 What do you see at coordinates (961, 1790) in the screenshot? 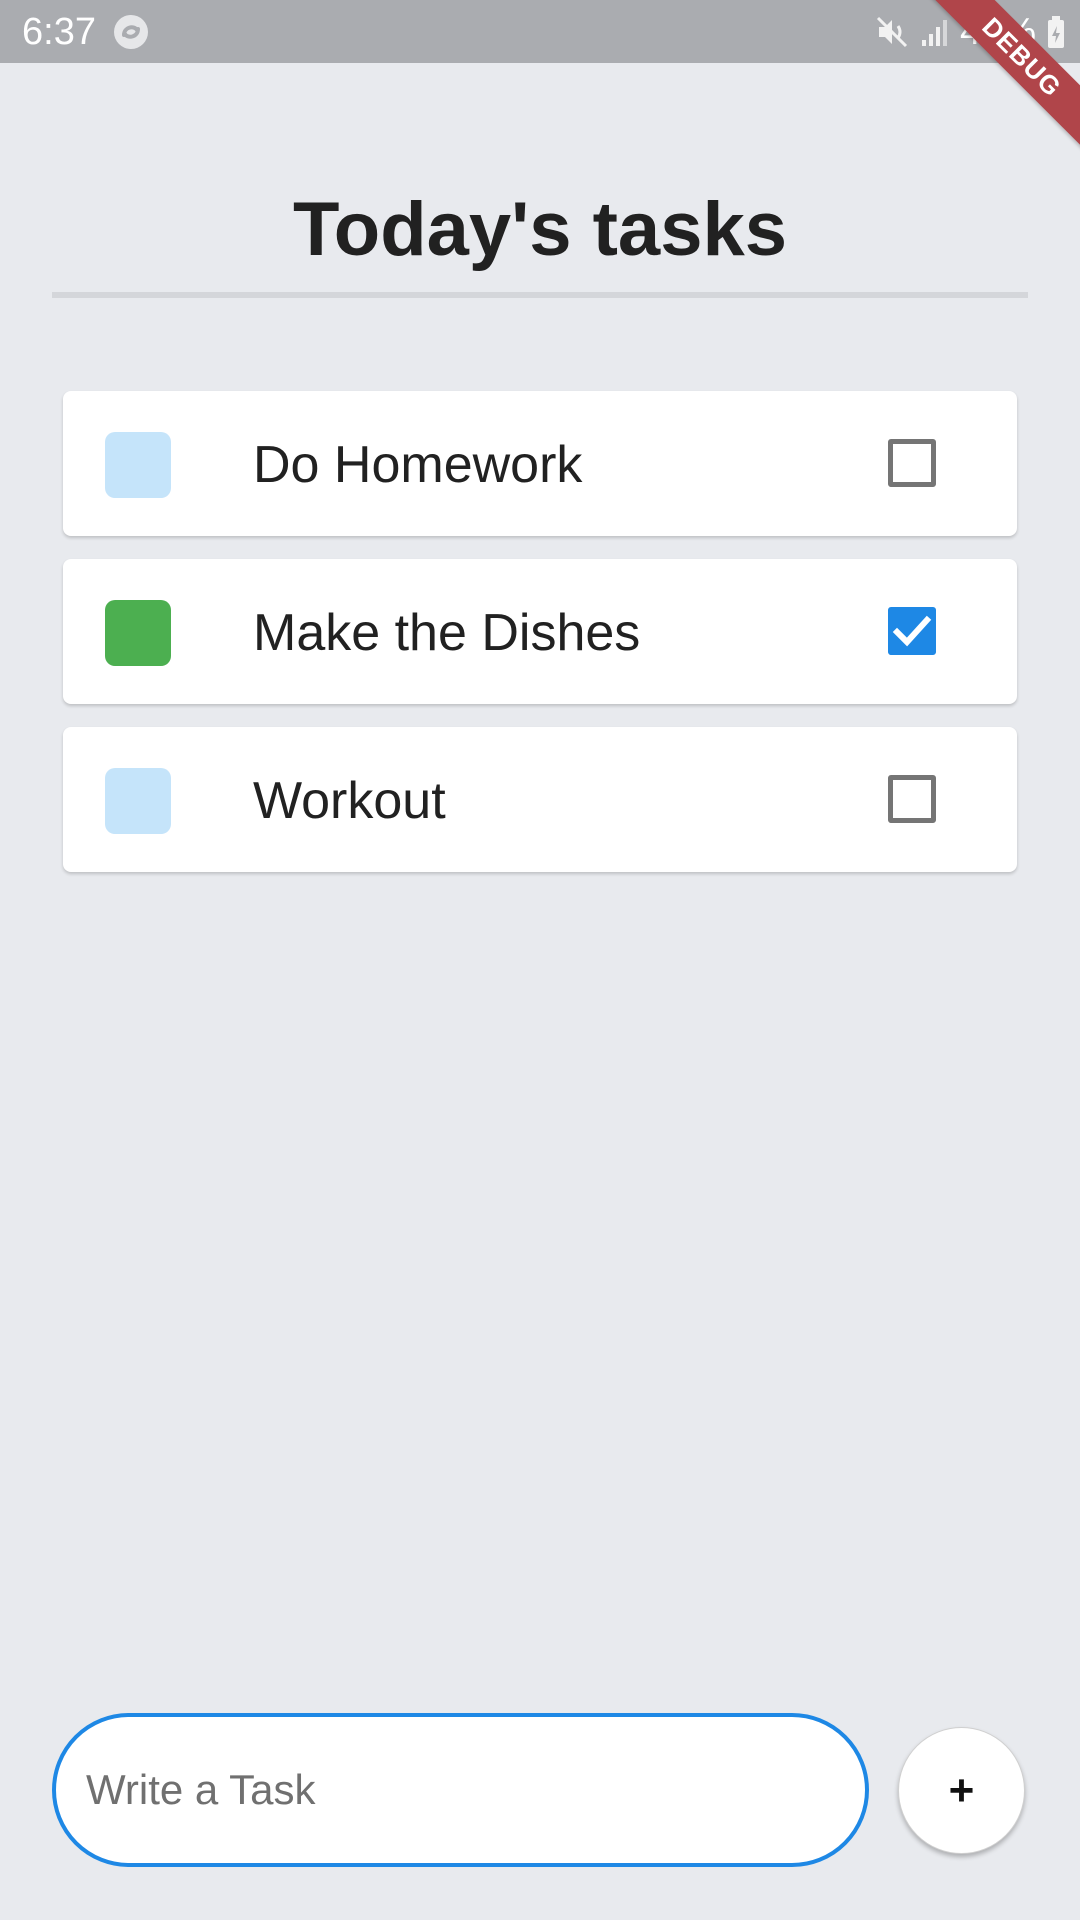
I see `add-task-button: +` at bounding box center [961, 1790].